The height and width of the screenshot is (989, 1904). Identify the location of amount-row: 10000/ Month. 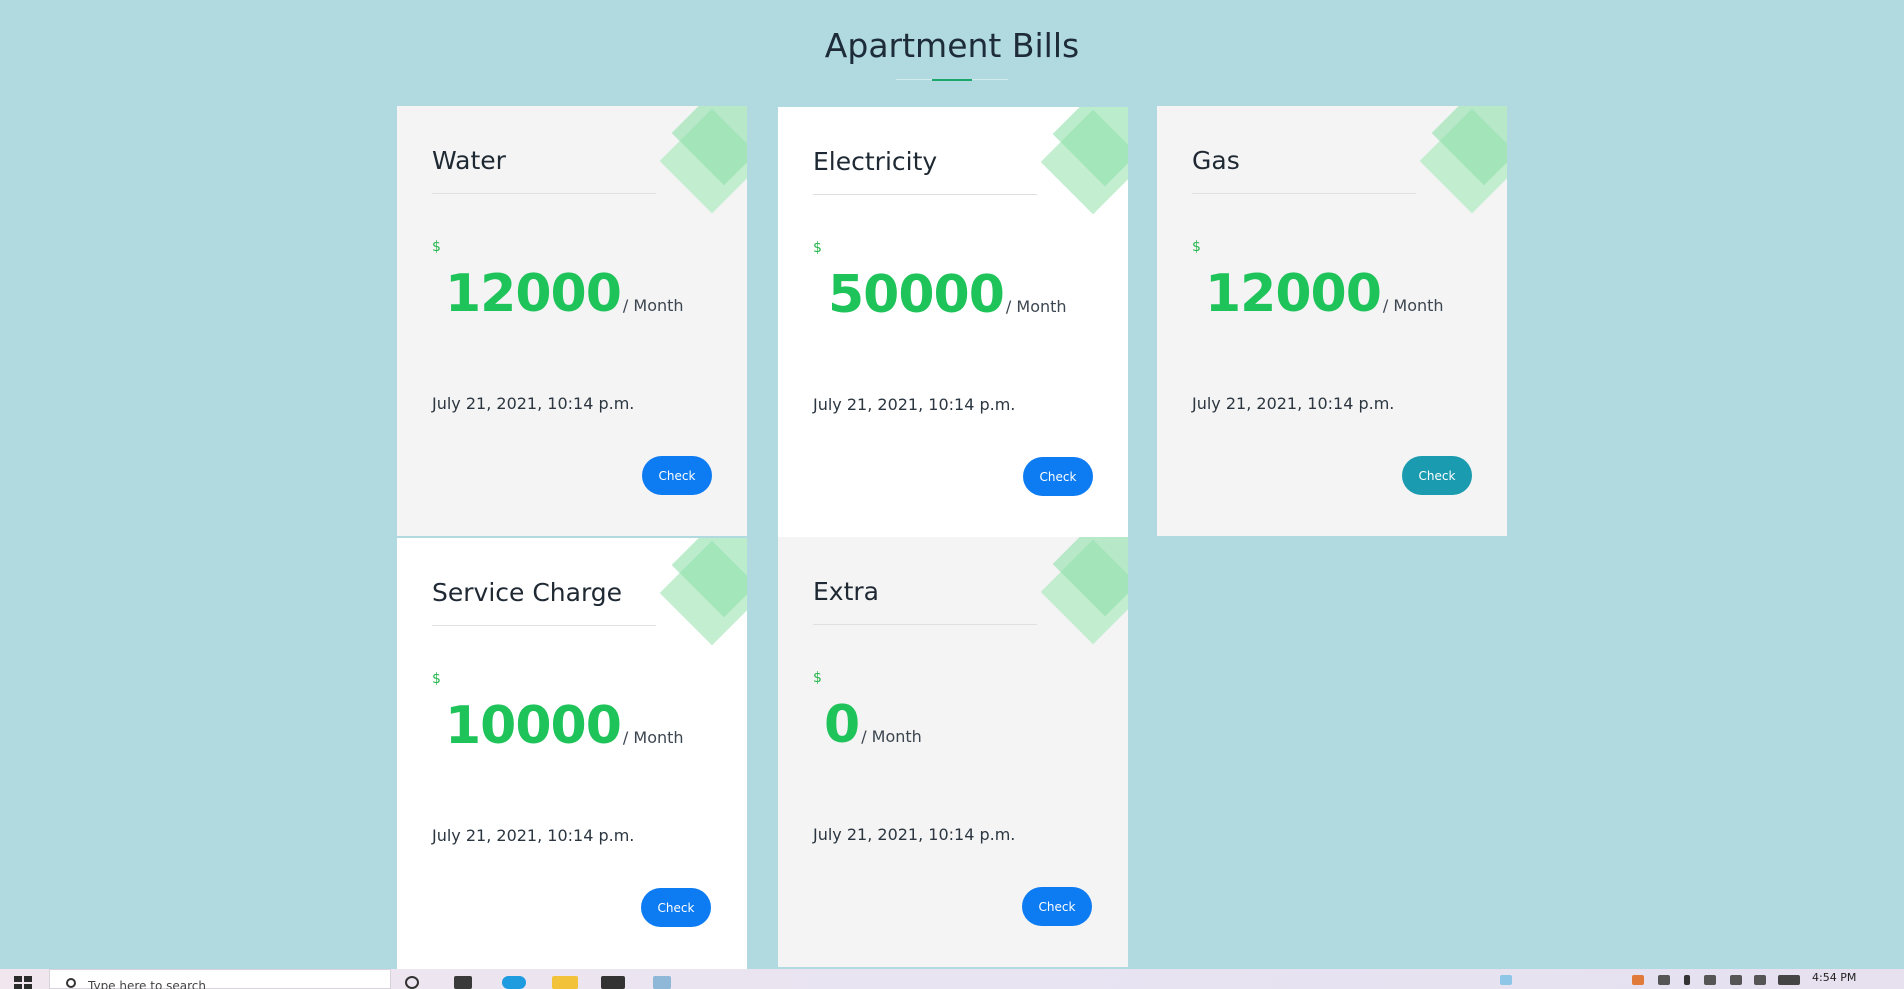
(564, 726).